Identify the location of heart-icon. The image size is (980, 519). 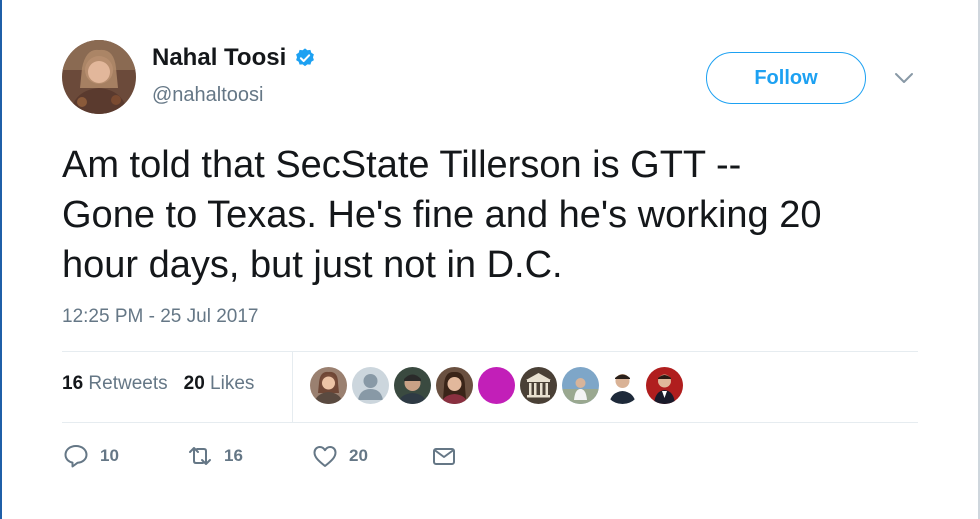
(325, 456).